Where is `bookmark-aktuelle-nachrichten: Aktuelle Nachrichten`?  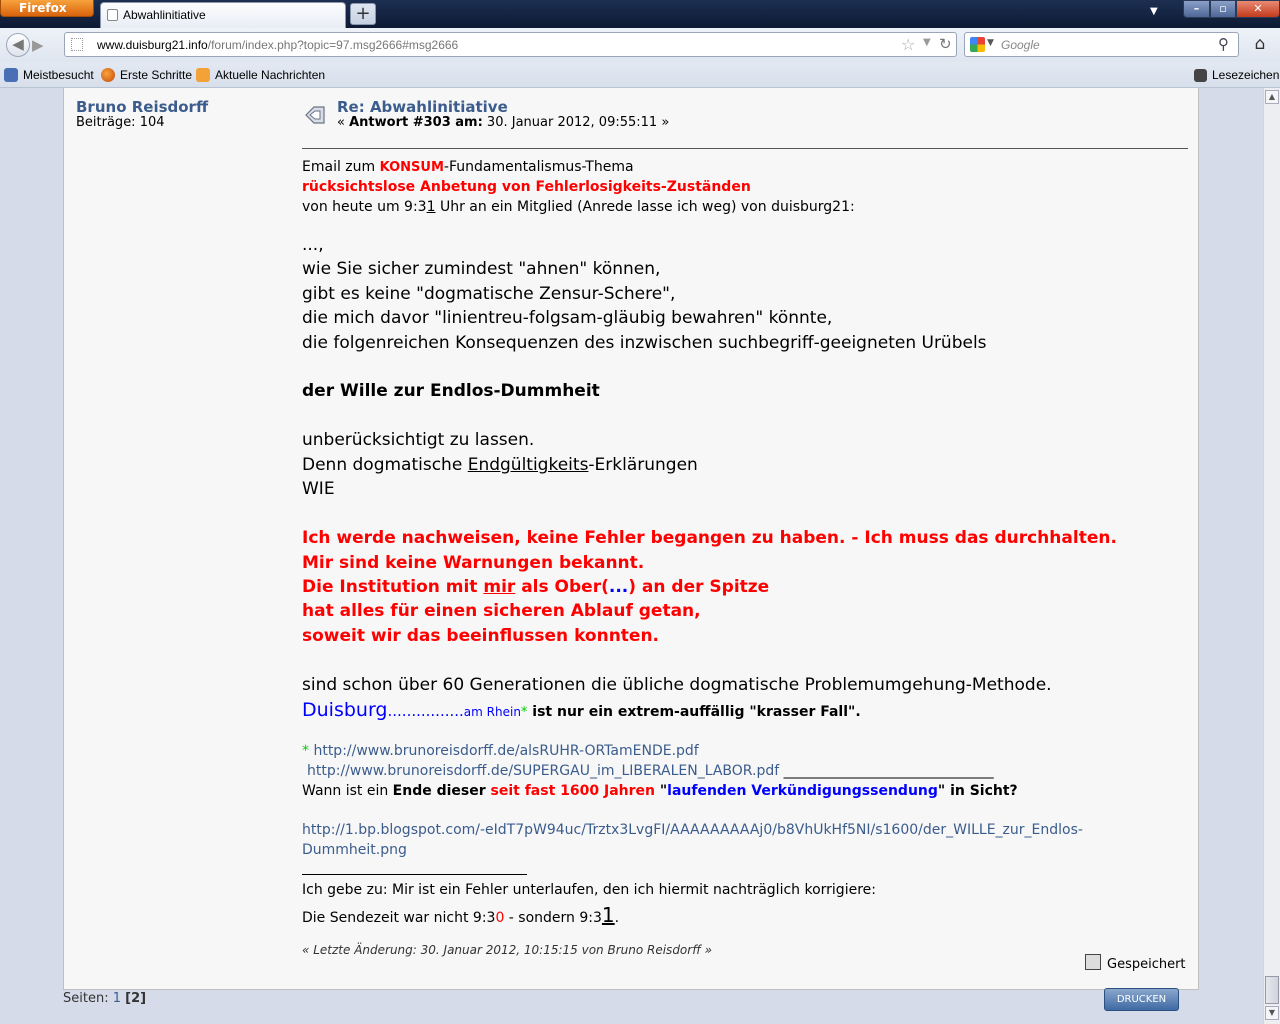 bookmark-aktuelle-nachrichten: Aktuelle Nachrichten is located at coordinates (260, 75).